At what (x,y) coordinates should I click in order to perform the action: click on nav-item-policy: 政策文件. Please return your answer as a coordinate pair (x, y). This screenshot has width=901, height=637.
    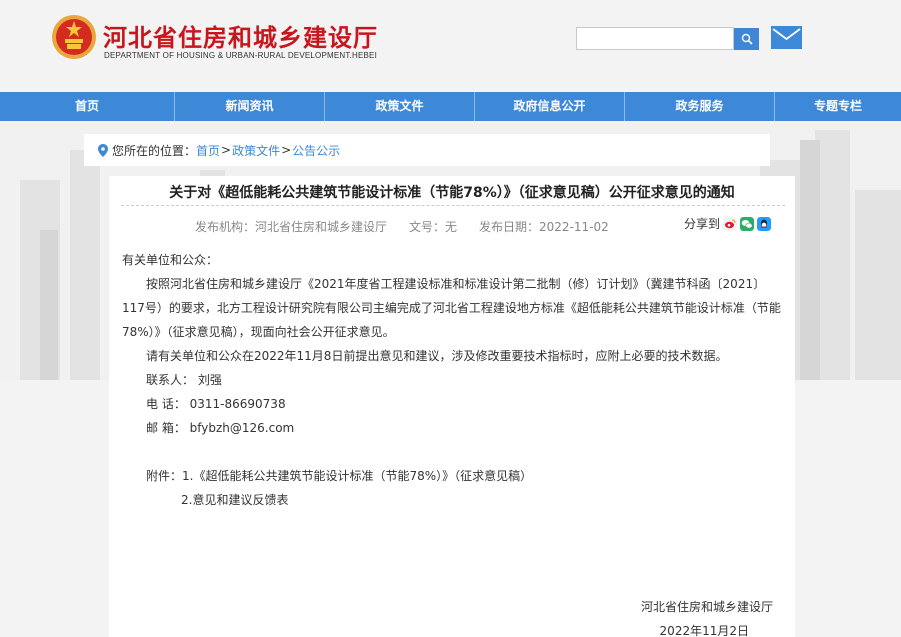
    Looking at the image, I should click on (400, 106).